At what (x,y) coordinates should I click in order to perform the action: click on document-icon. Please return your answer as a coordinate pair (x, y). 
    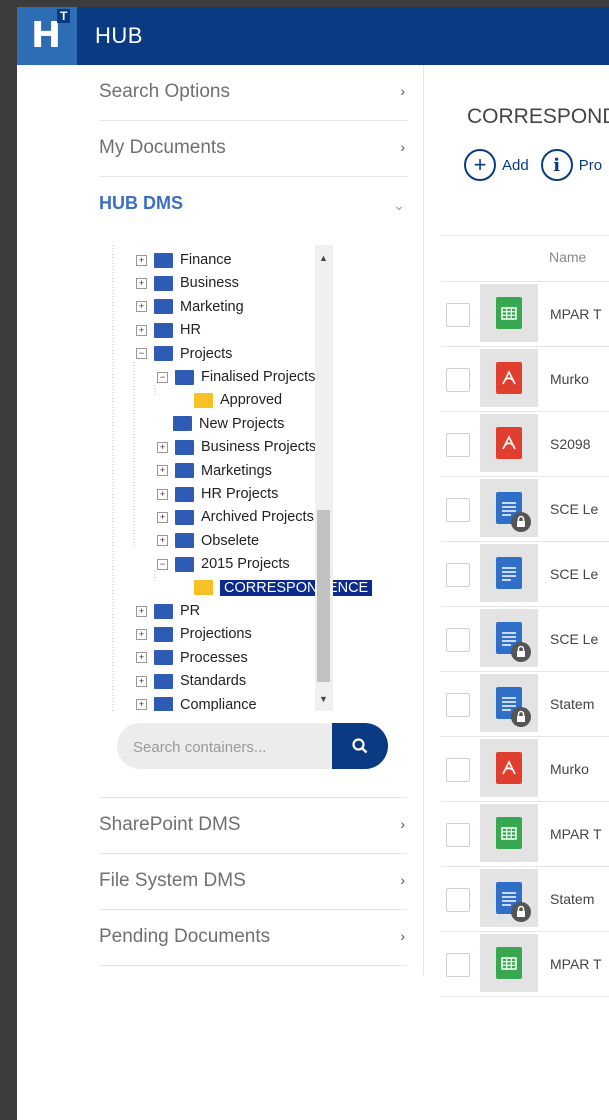
    Looking at the image, I should click on (509, 573).